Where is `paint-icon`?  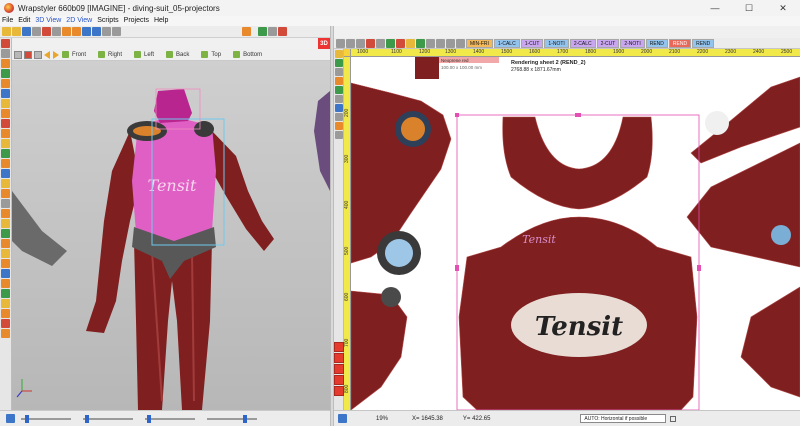
paint-icon is located at coordinates (5, 113).